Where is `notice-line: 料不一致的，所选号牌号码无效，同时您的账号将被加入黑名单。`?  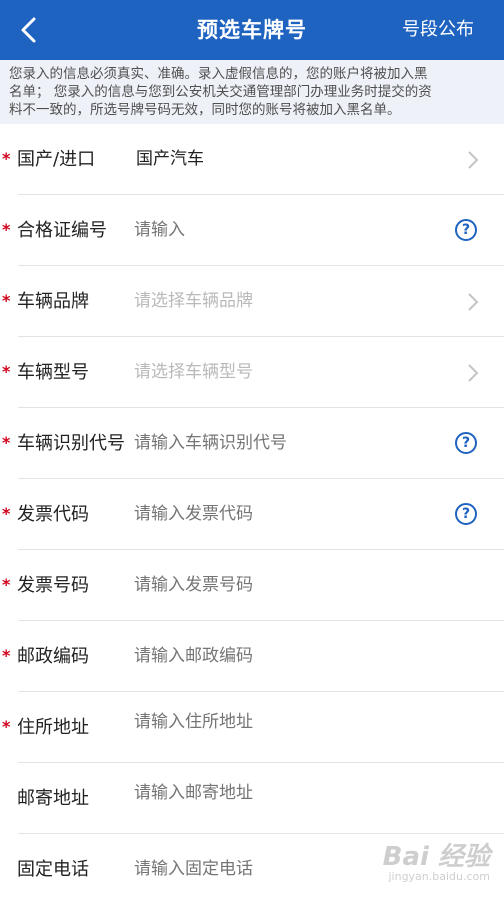 notice-line: 料不一致的，所选号牌号码无效，同时您的账号将被加入黑名单。 is located at coordinates (252, 110).